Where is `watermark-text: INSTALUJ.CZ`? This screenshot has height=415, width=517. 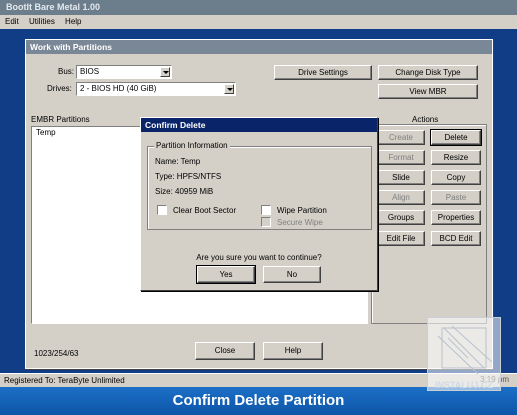 watermark-text: INSTALUJ.CZ is located at coordinates (464, 385).